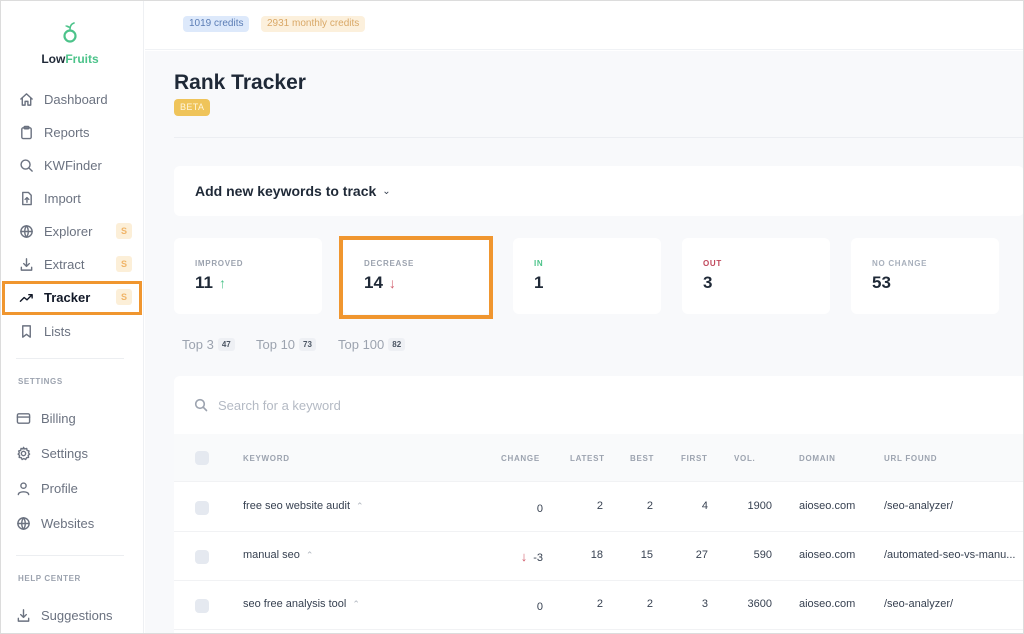 This screenshot has width=1024, height=634. I want to click on best-cell: 2, so click(649, 604).